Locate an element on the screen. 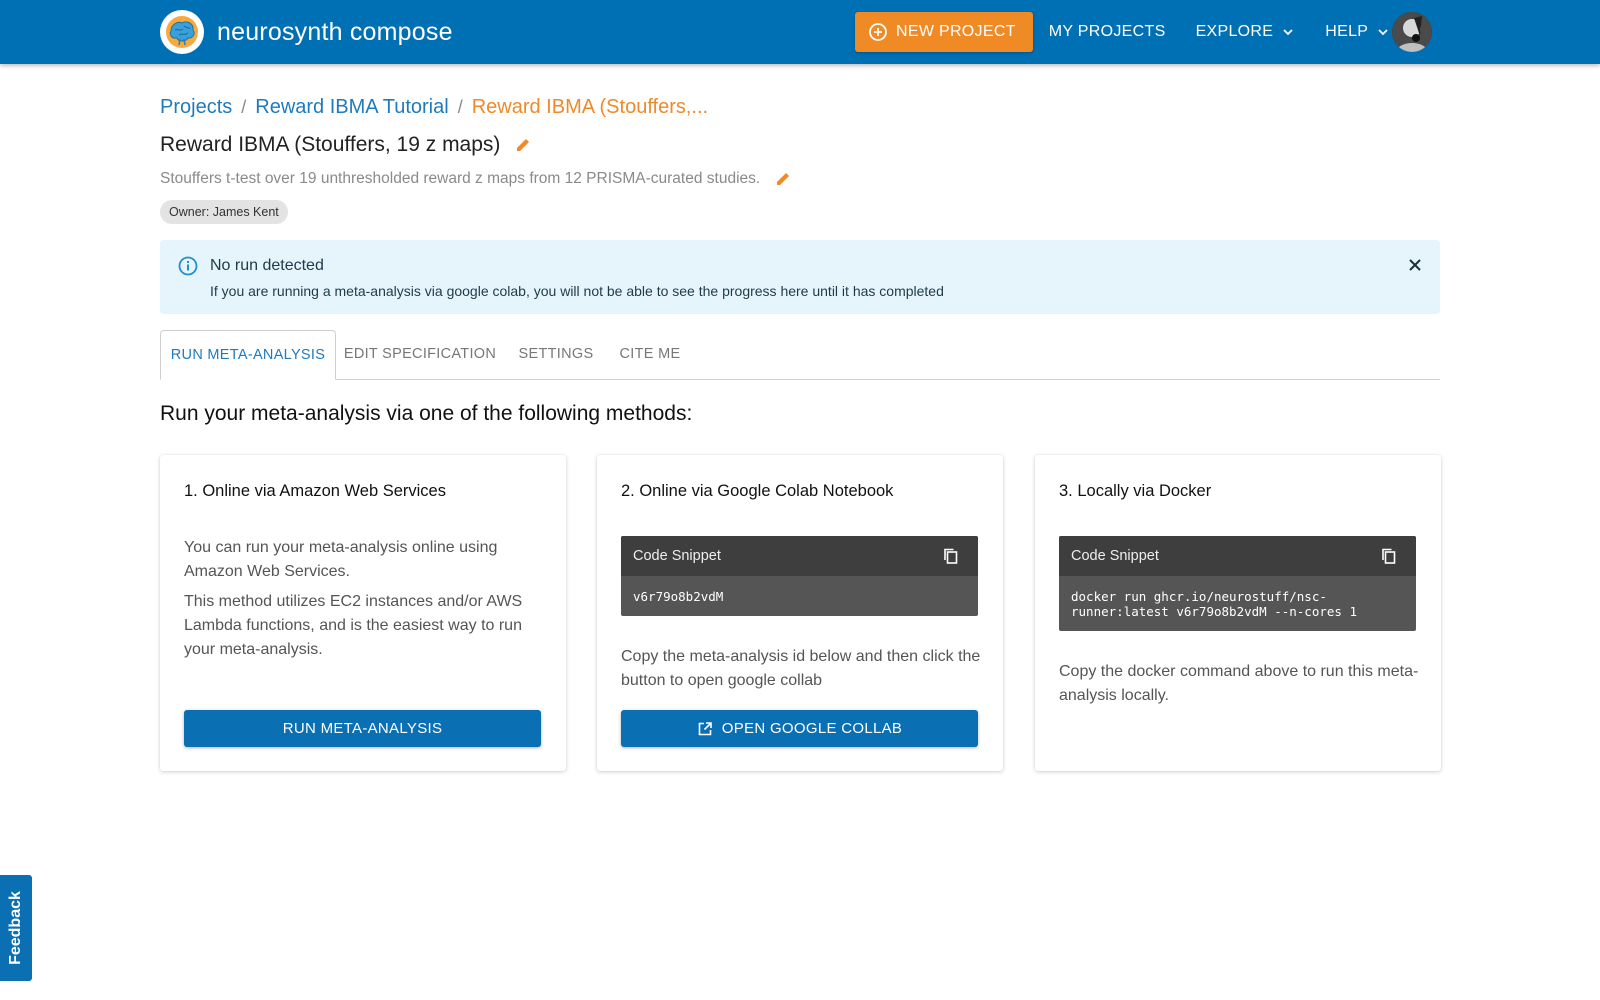  close-icon is located at coordinates (1415, 267).